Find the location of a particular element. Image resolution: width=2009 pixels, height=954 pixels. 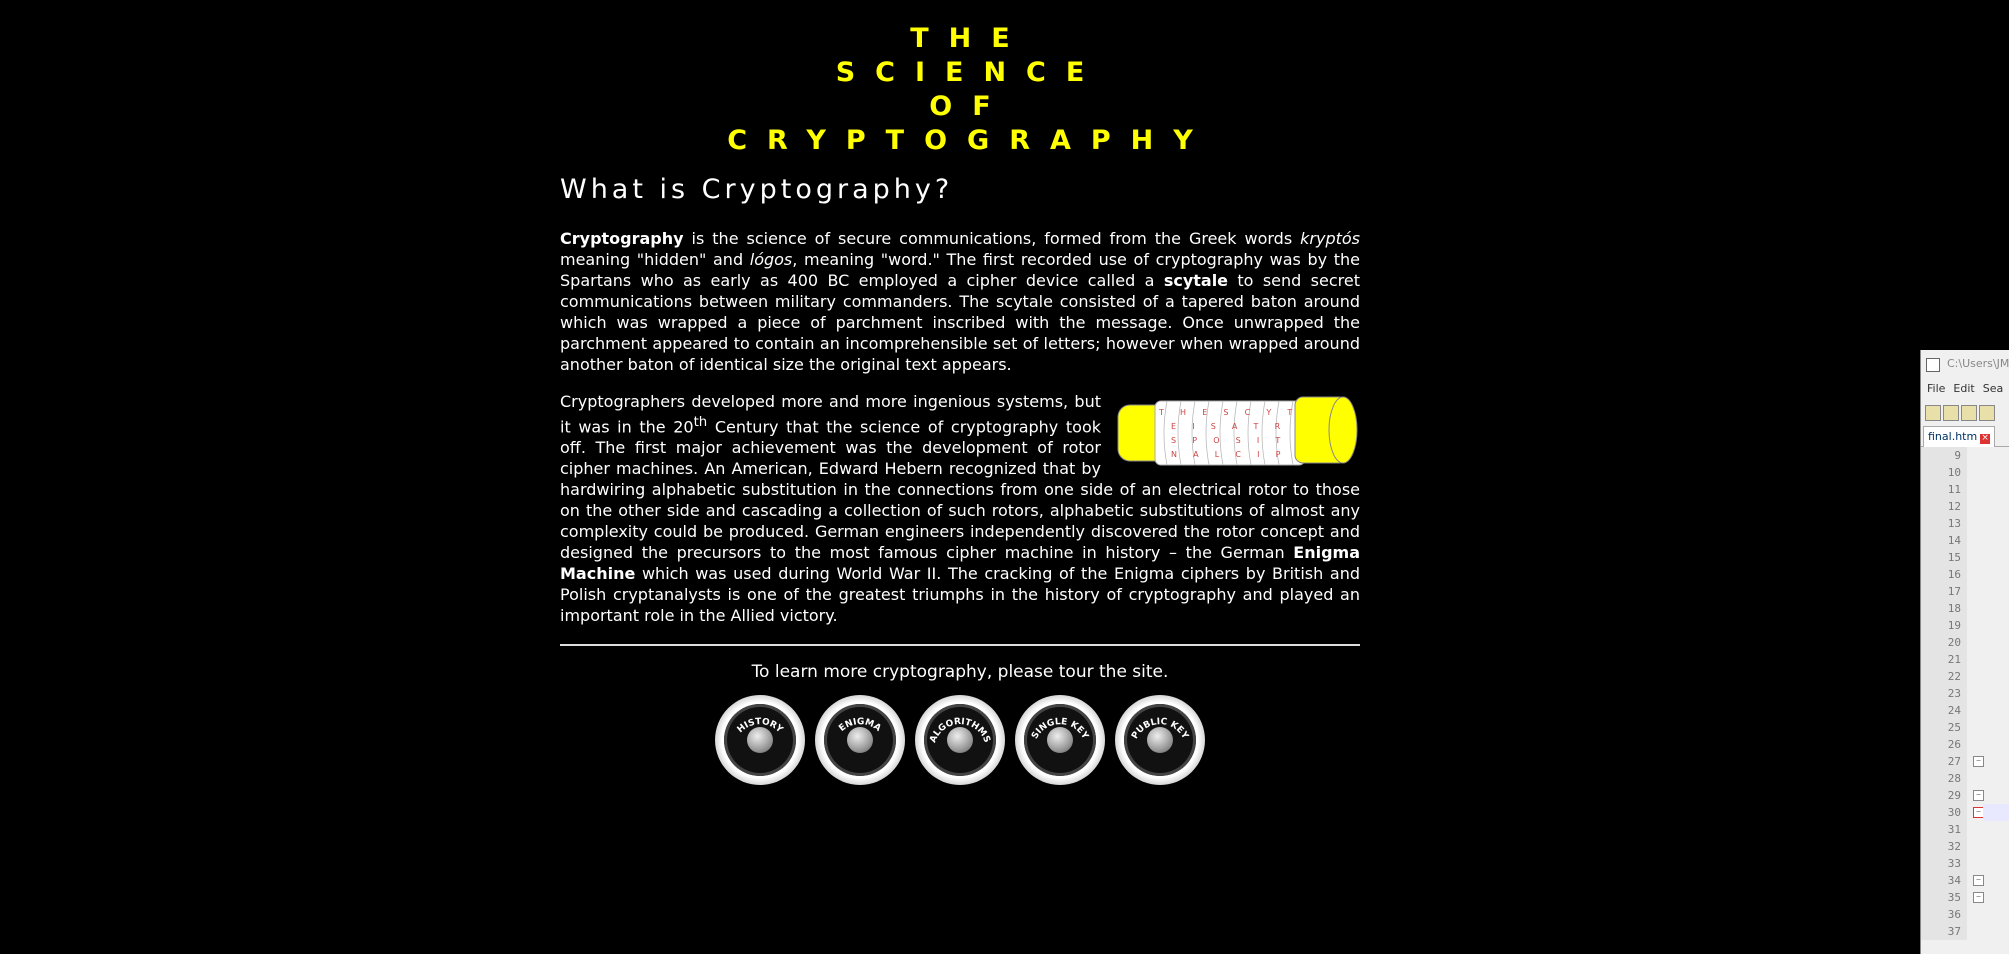

divider is located at coordinates (960, 645).